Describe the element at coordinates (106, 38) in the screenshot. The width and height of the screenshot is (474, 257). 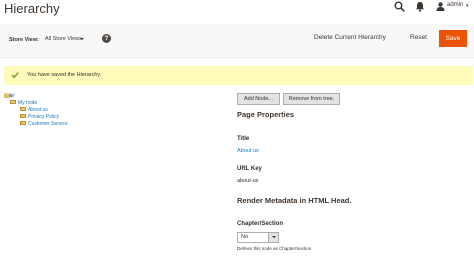
I see `help-icon: ?` at that location.